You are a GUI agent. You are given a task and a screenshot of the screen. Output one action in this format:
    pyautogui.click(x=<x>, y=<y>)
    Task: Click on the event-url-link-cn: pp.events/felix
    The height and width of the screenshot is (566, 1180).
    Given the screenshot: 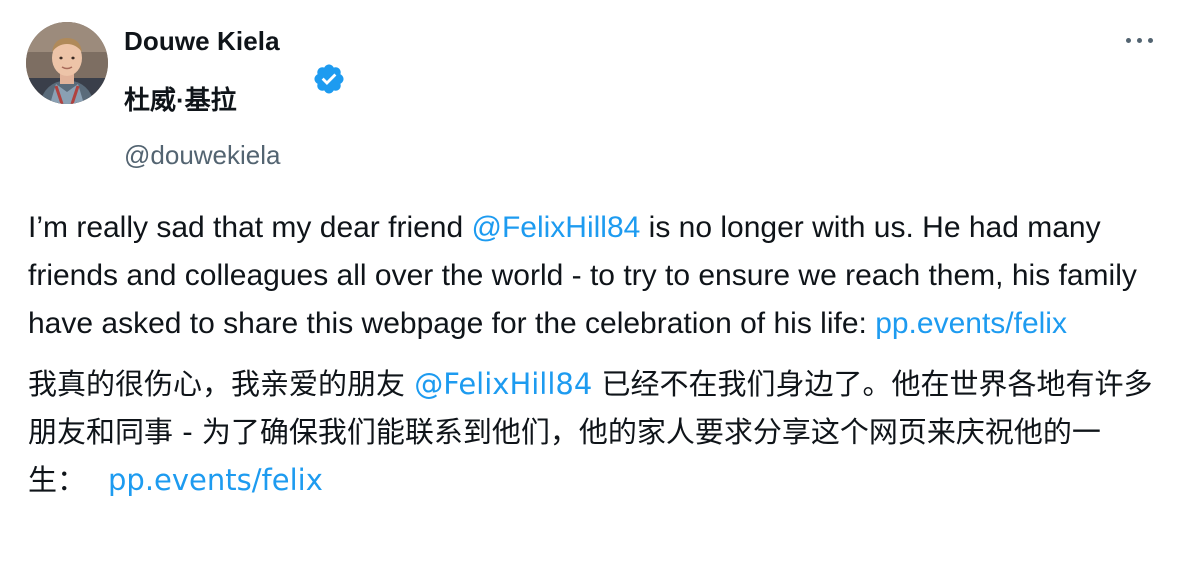 What is the action you would take?
    pyautogui.click(x=215, y=480)
    